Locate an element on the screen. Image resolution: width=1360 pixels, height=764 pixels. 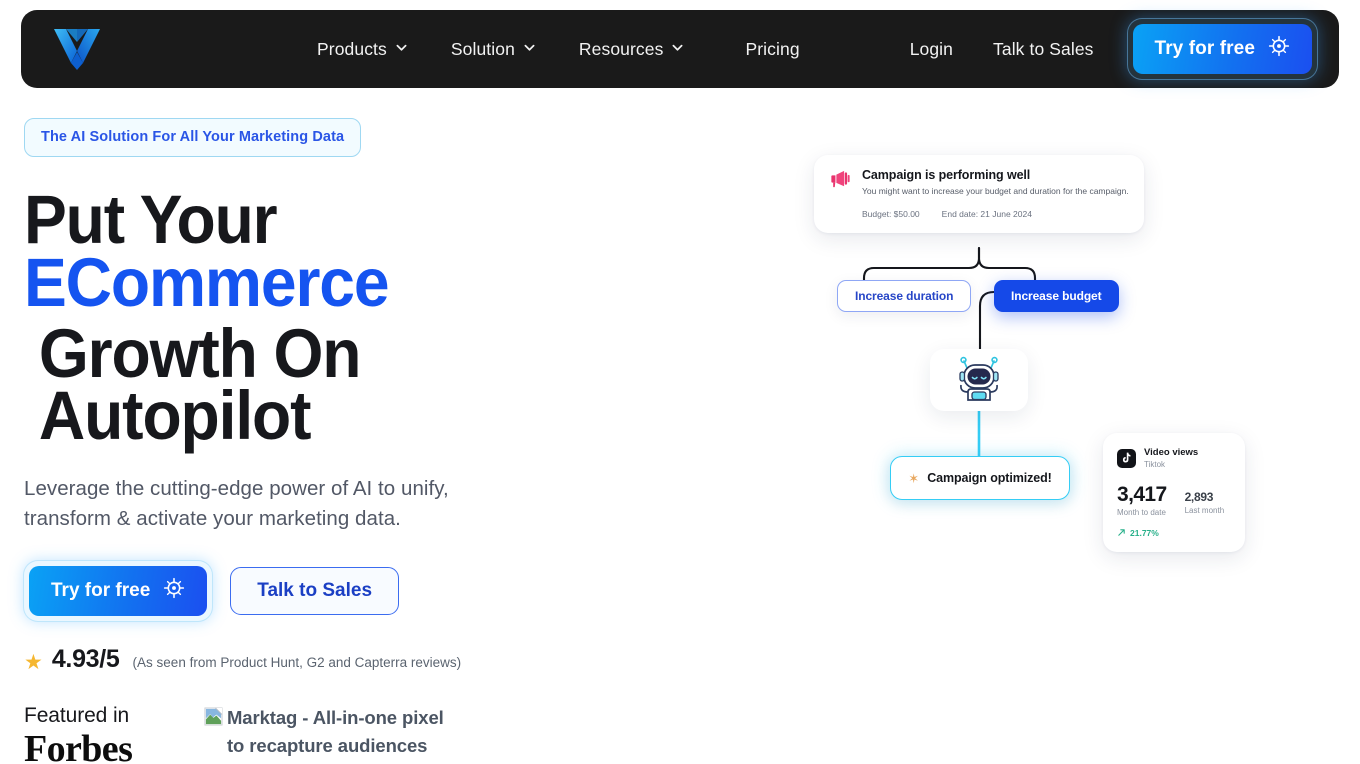
nav-item-resources-label: Resources is located at coordinates (621, 48).